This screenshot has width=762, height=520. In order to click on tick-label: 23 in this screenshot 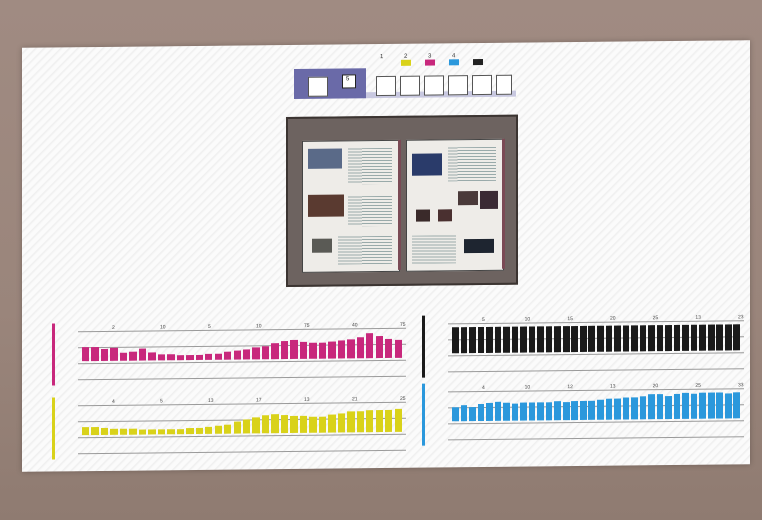, I will do `click(741, 317)`.